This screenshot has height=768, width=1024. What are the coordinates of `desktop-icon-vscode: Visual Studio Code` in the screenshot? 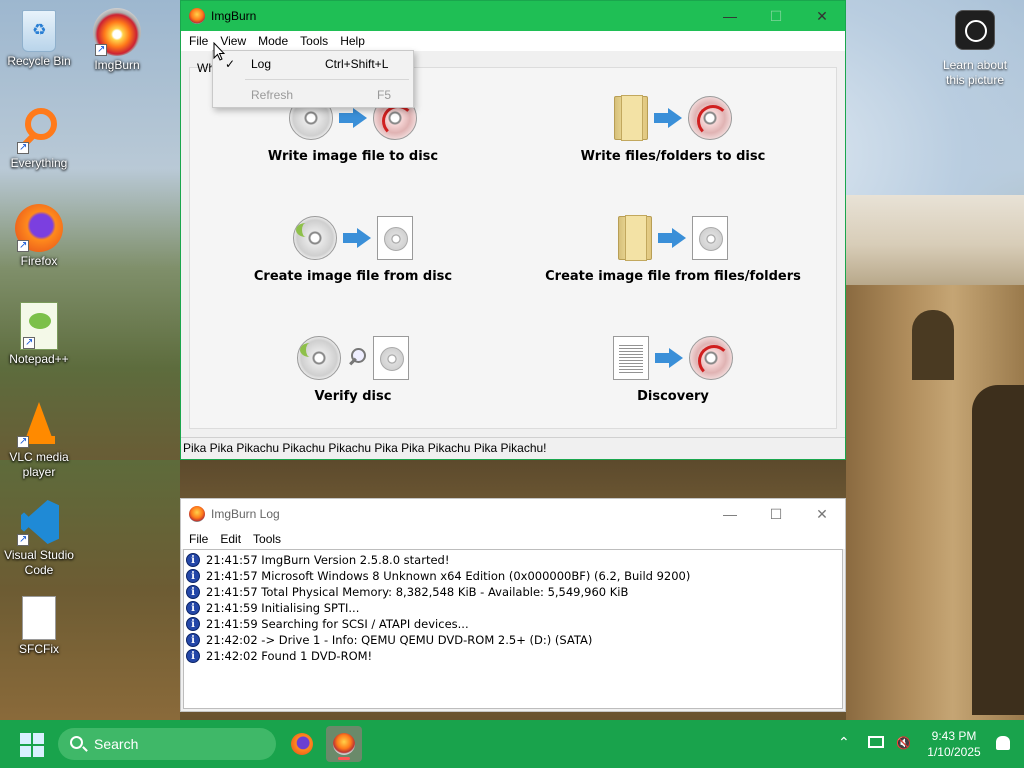 It's located at (39, 538).